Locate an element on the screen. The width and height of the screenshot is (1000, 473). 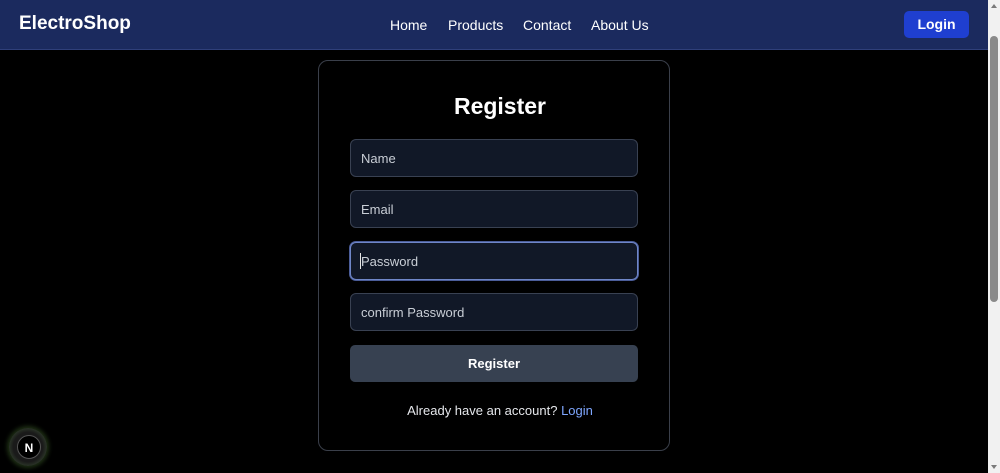
nav-home: Home is located at coordinates (408, 25).